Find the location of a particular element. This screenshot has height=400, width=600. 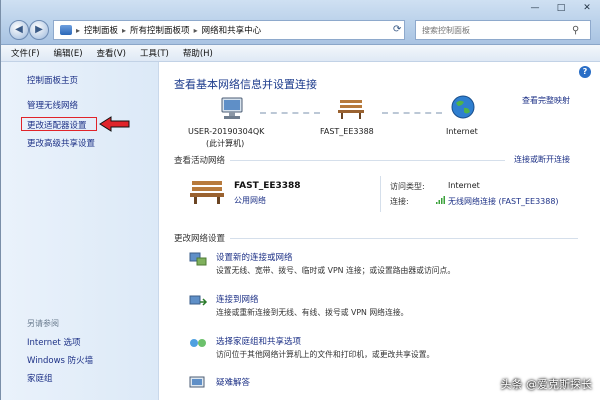

task-connect-network-desc: 连接或重新连接到无线、有线、拨号或 VPN 网络连接。 is located at coordinates (312, 312).